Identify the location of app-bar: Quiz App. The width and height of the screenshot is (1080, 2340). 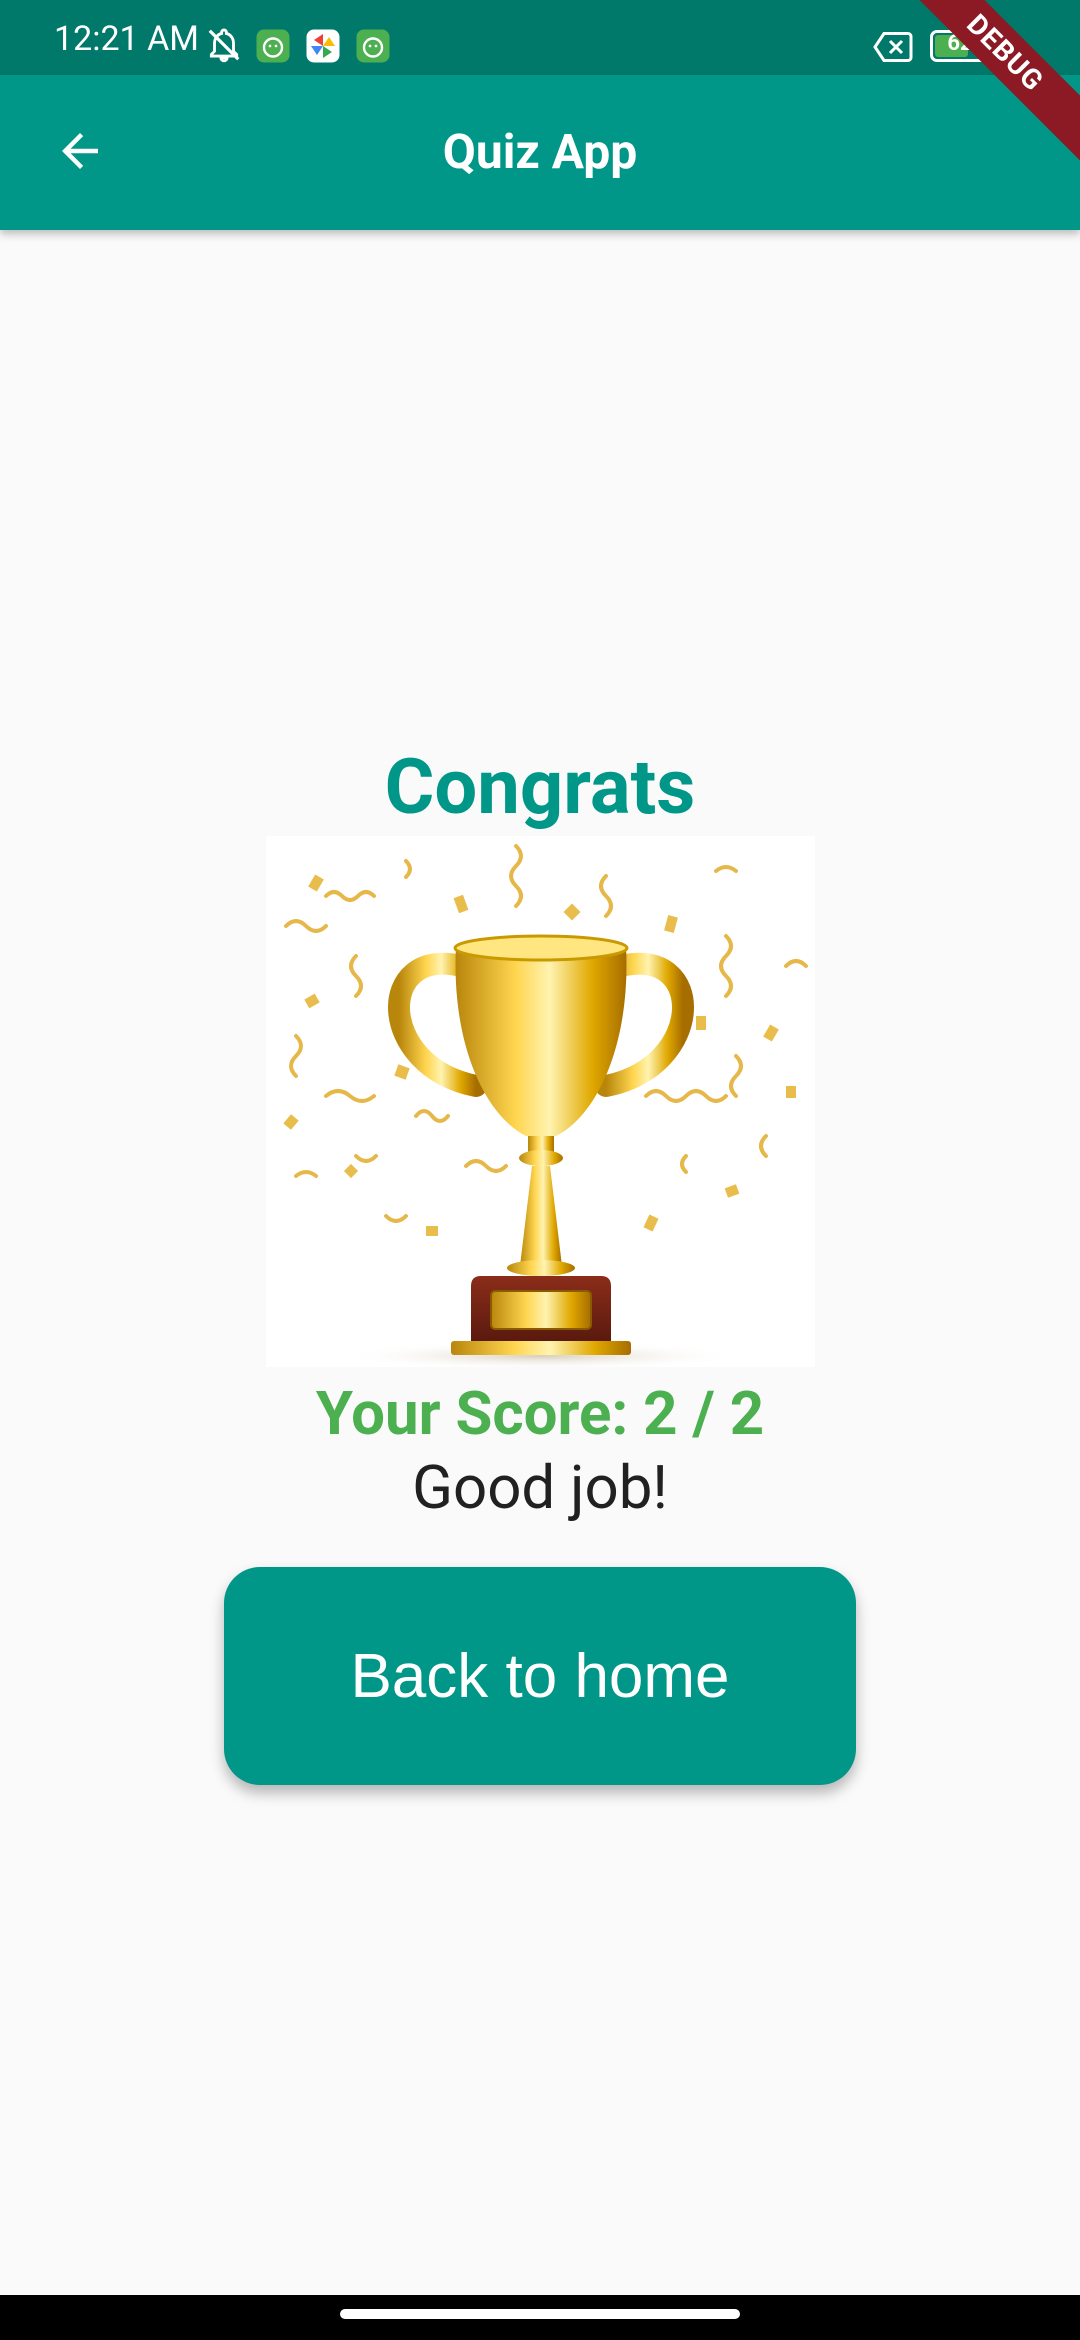
(540, 152).